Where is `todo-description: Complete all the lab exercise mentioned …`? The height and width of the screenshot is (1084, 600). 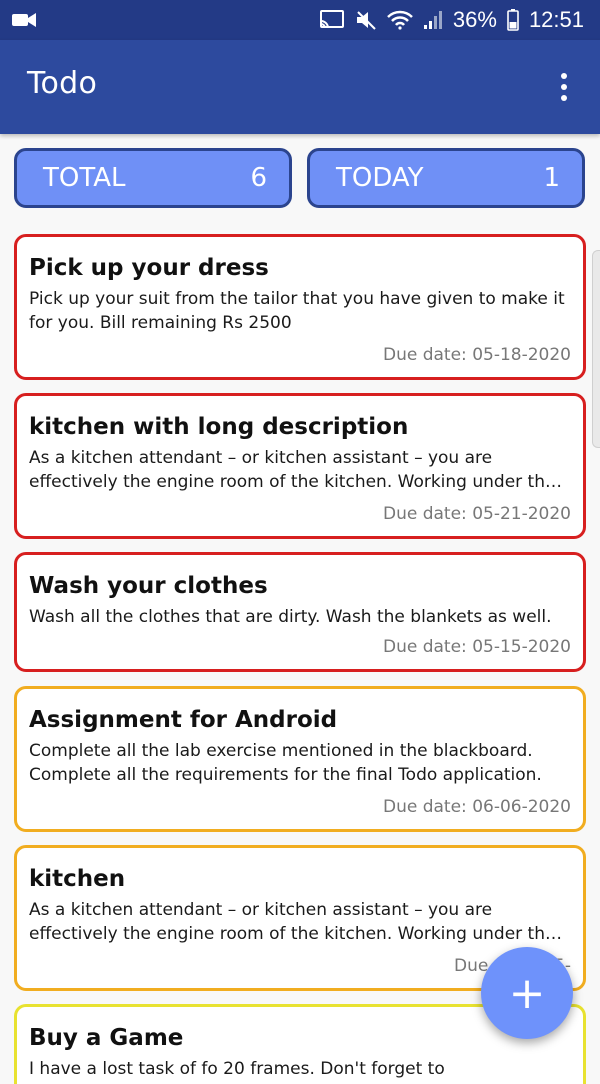 todo-description: Complete all the lab exercise mentioned … is located at coordinates (285, 763).